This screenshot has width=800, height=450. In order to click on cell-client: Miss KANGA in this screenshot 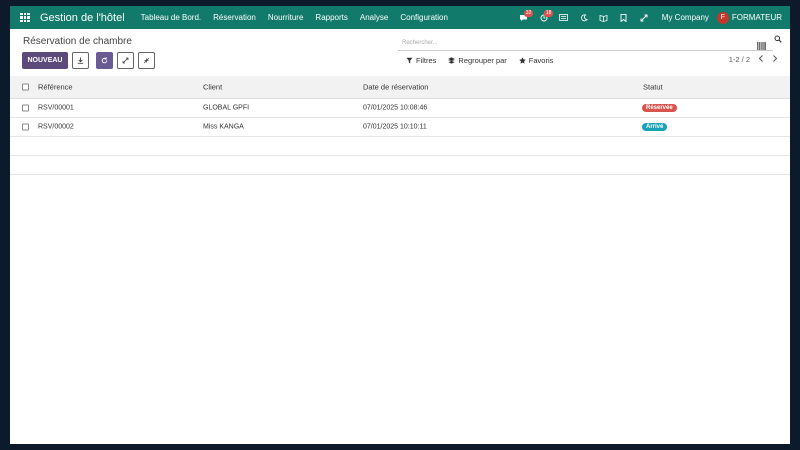, I will do `click(223, 127)`.